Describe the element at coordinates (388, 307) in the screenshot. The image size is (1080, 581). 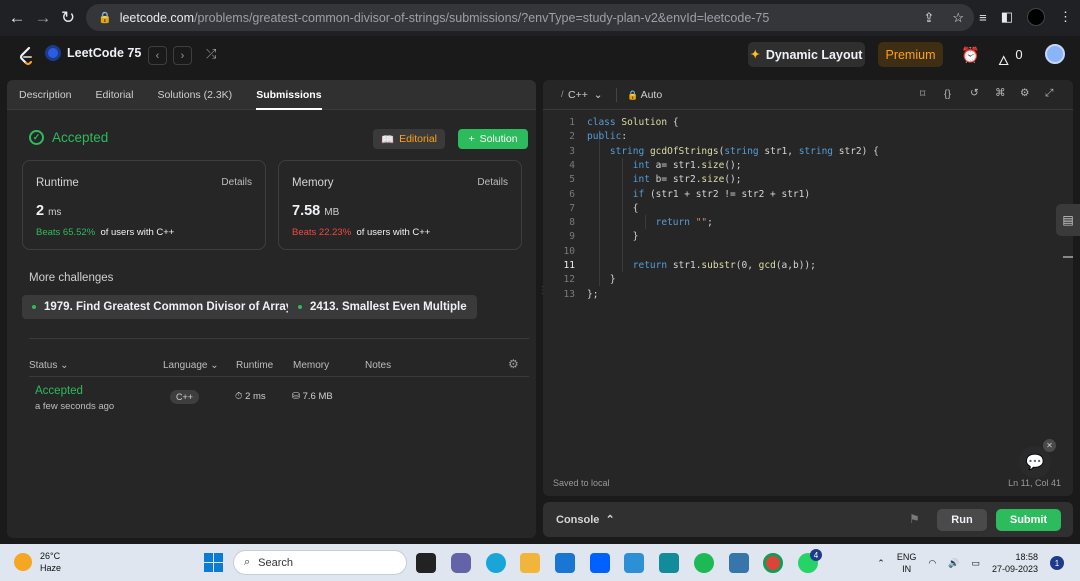
I see `challenge-label: 2413. Smallest Even Multiple` at that location.